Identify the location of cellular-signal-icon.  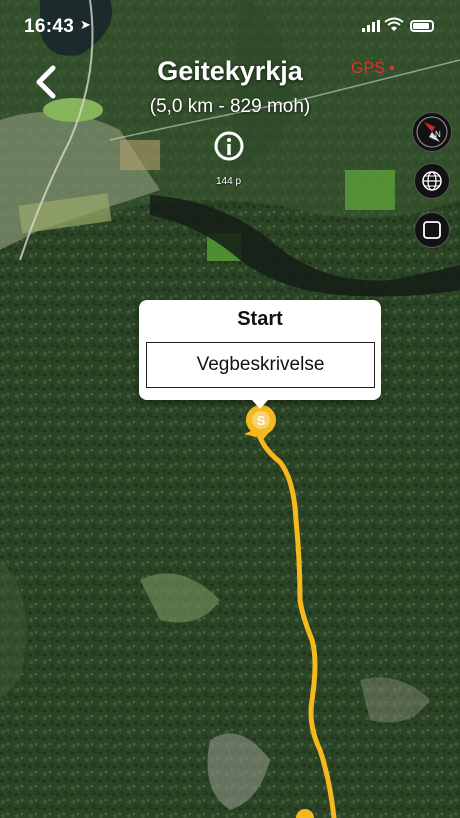
(371, 26).